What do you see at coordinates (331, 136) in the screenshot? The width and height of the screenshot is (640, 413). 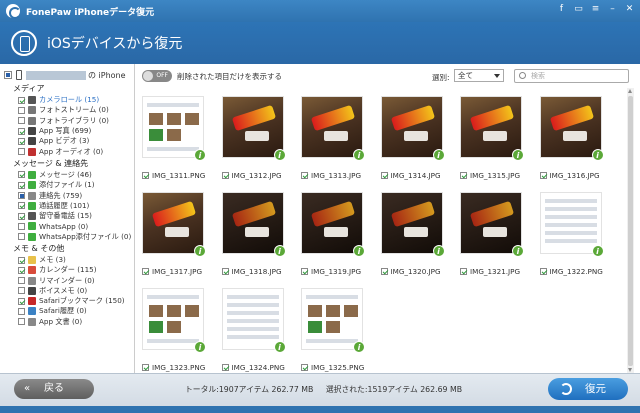 I see `file-thumbnail: i IMG_1313.JPG` at bounding box center [331, 136].